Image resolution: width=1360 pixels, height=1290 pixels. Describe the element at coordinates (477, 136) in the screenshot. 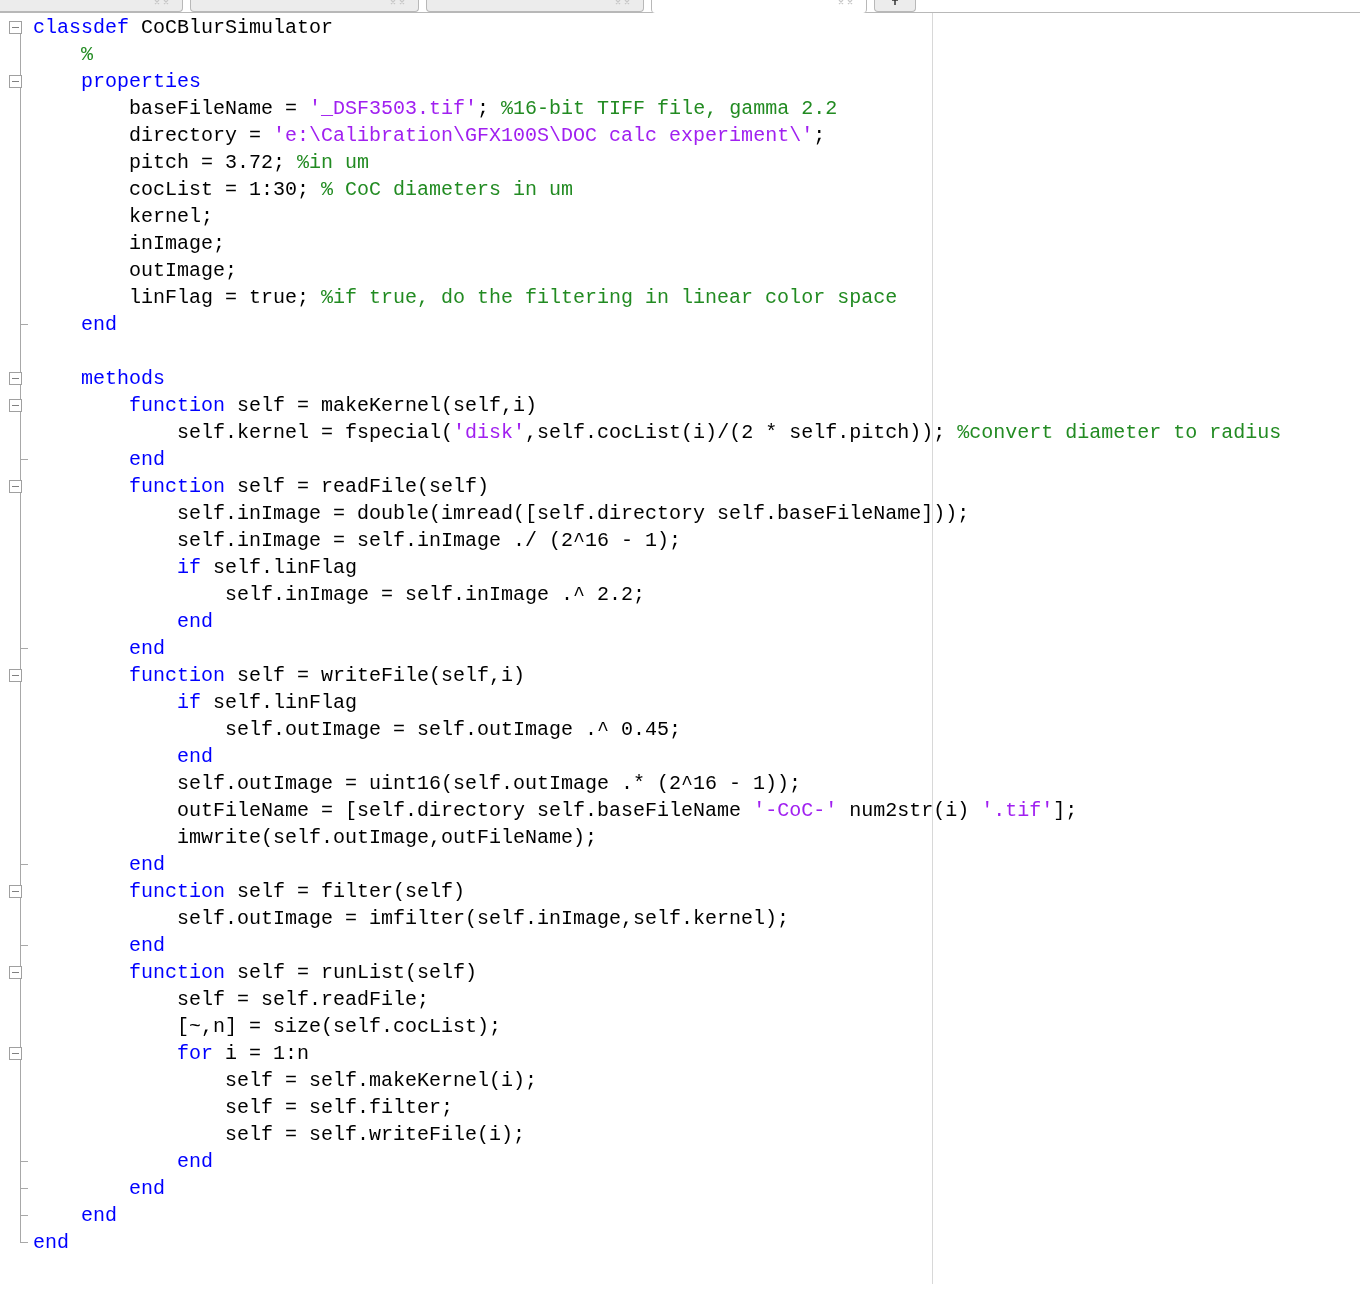

I see `code-line: directory = 'e:\Calibration\GFX100S\DOC calc experiment\';` at that location.